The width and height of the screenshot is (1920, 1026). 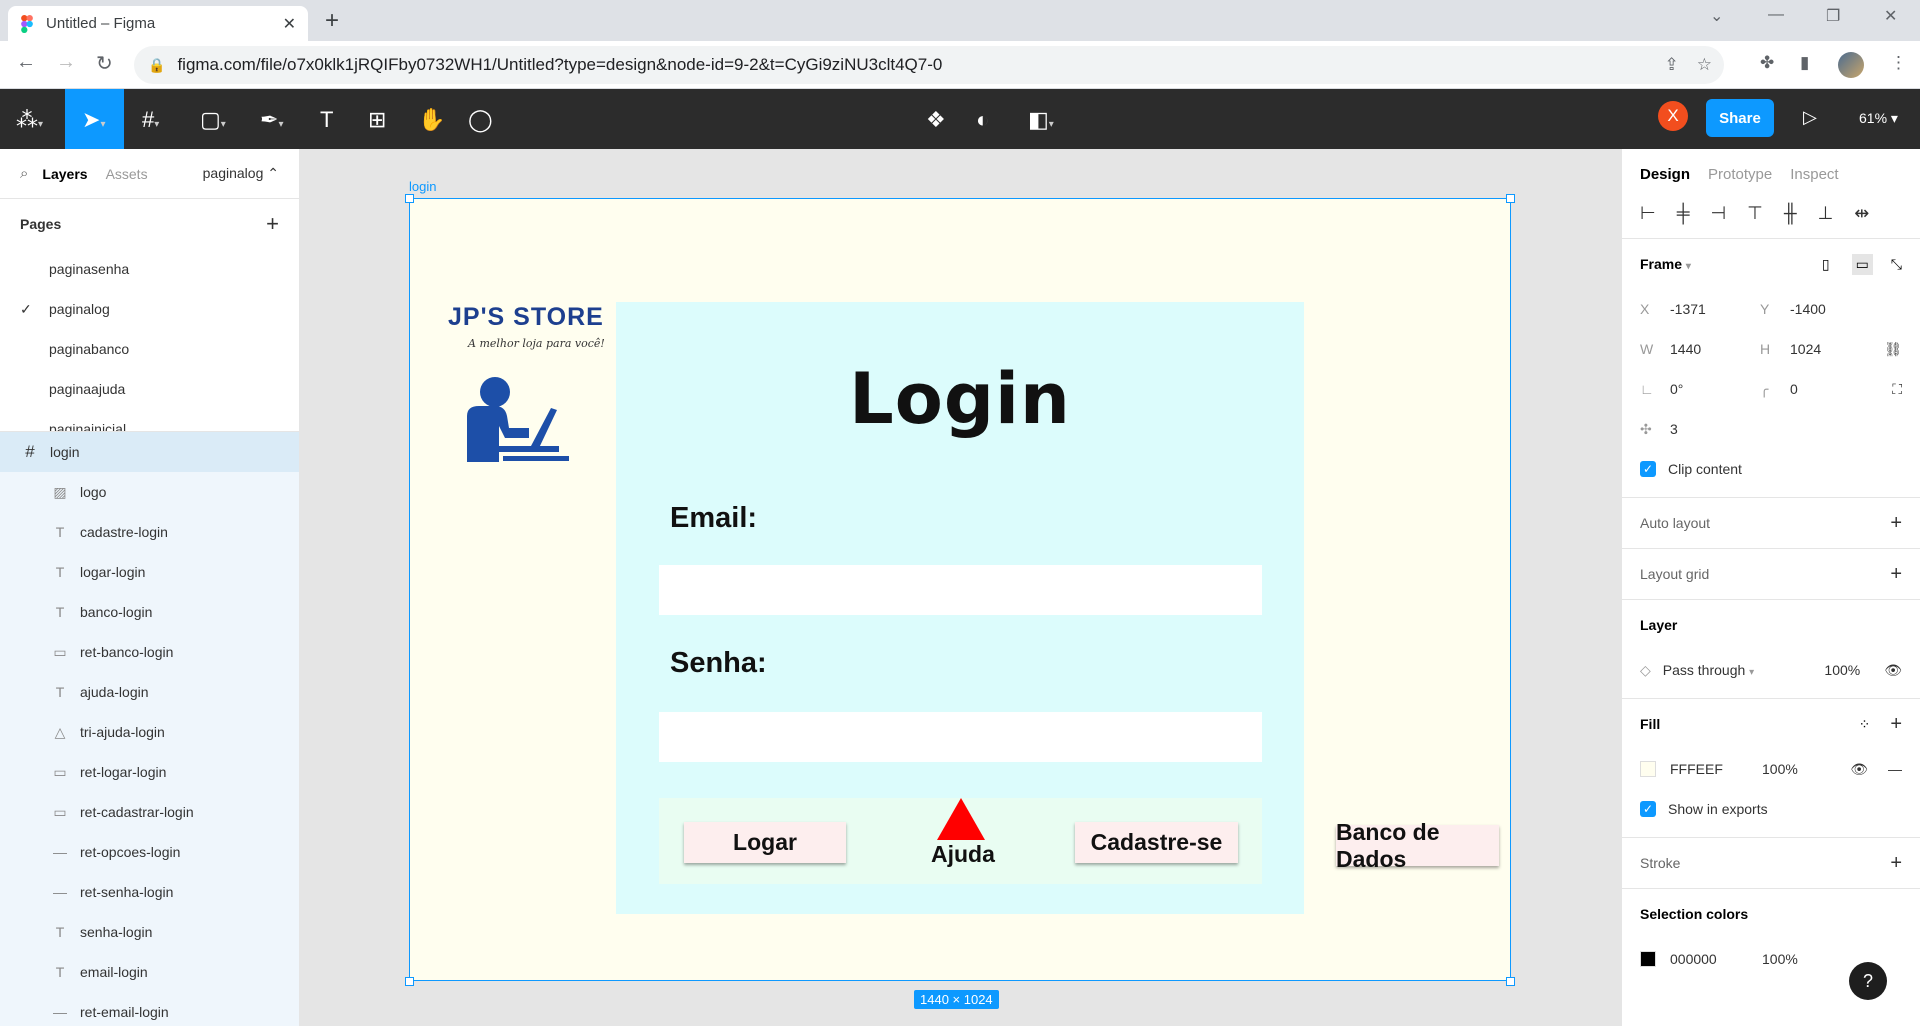 I want to click on component-icon: ❖, so click(x=936, y=120).